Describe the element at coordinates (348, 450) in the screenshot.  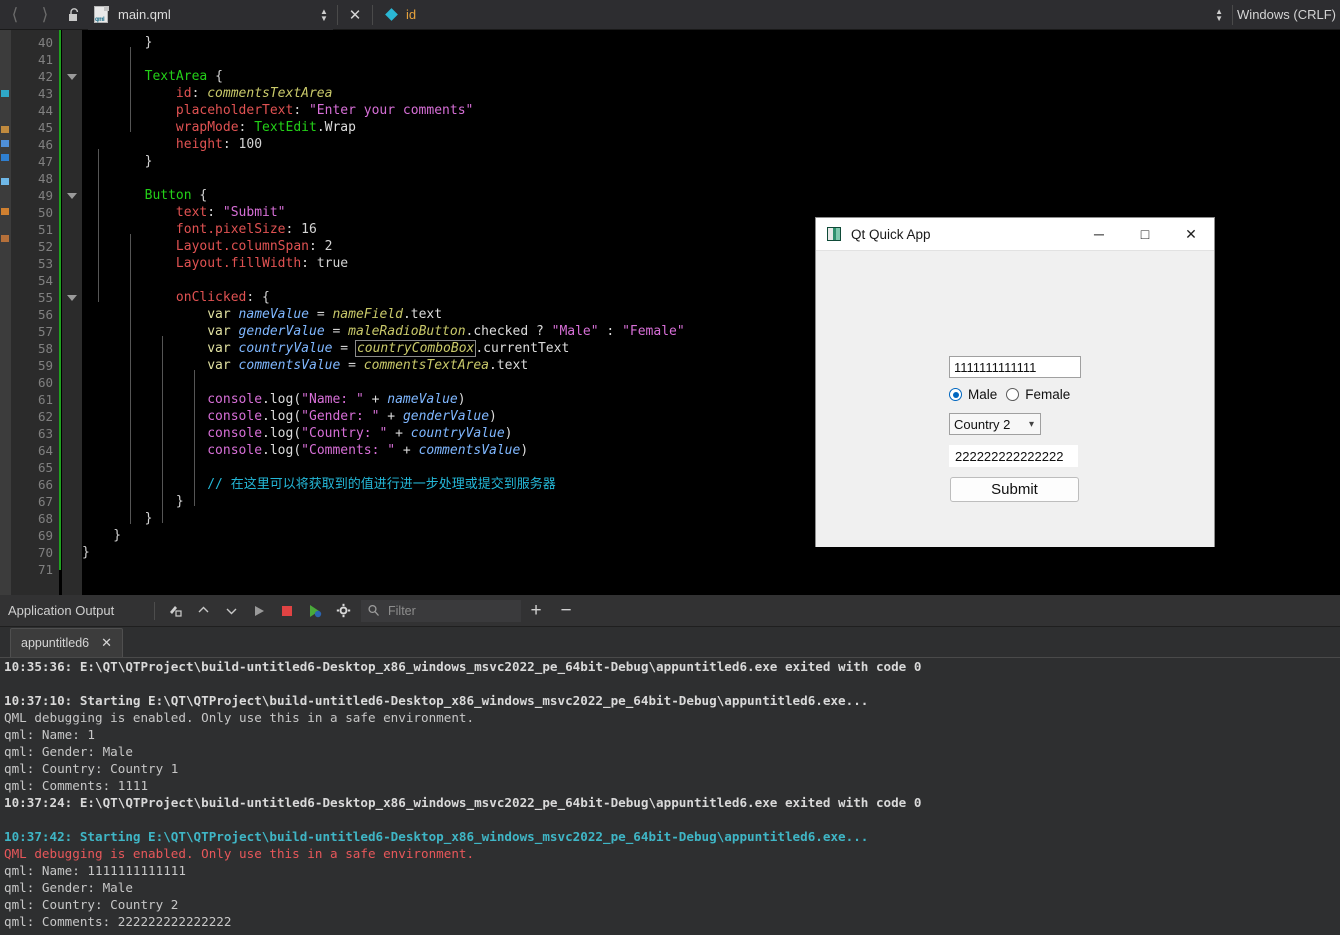
I see `code-token: "Comments: "` at that location.